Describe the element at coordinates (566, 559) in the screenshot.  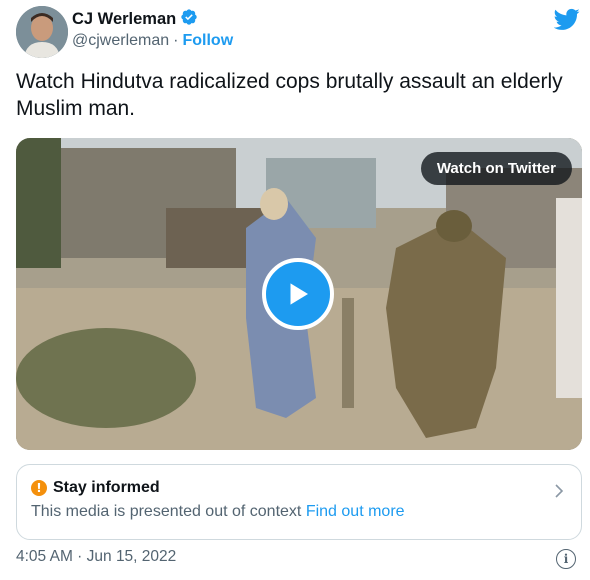
I see `info-icon: i` at that location.